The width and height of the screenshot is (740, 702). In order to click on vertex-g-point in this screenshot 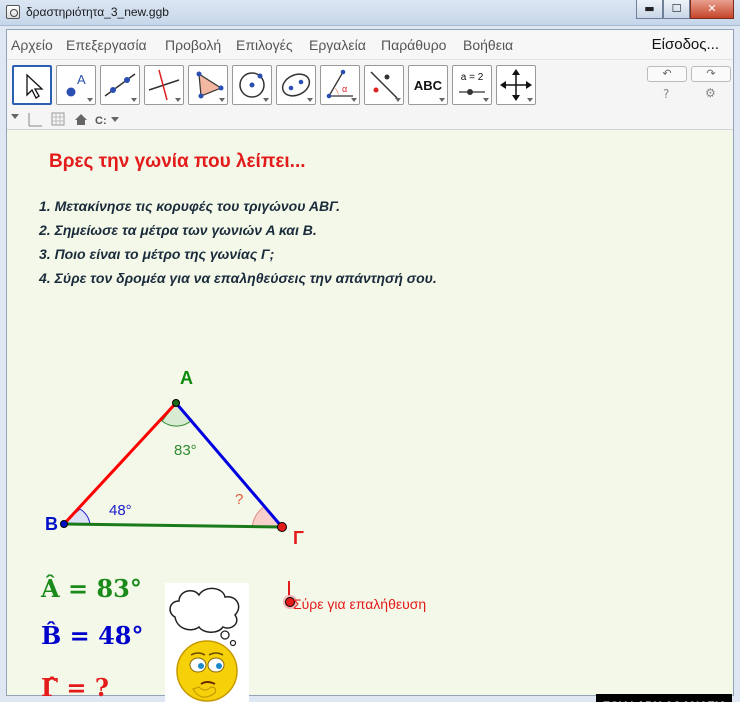, I will do `click(282, 527)`.